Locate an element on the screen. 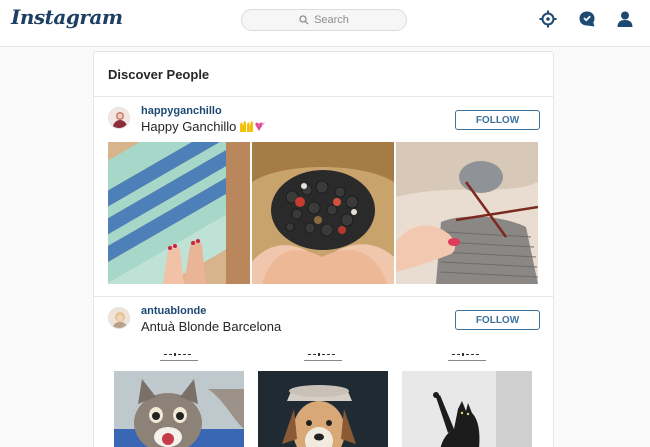 This screenshot has height=447, width=650. activity-icon is located at coordinates (587, 19).